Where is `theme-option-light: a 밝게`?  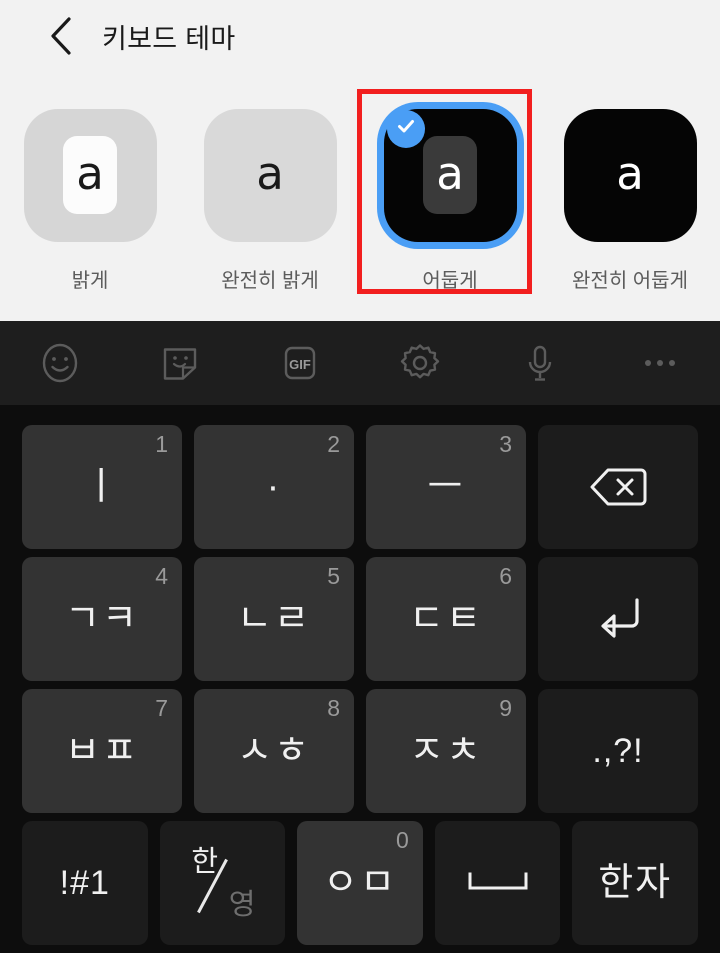
theme-option-light: a 밝게 is located at coordinates (90, 190).